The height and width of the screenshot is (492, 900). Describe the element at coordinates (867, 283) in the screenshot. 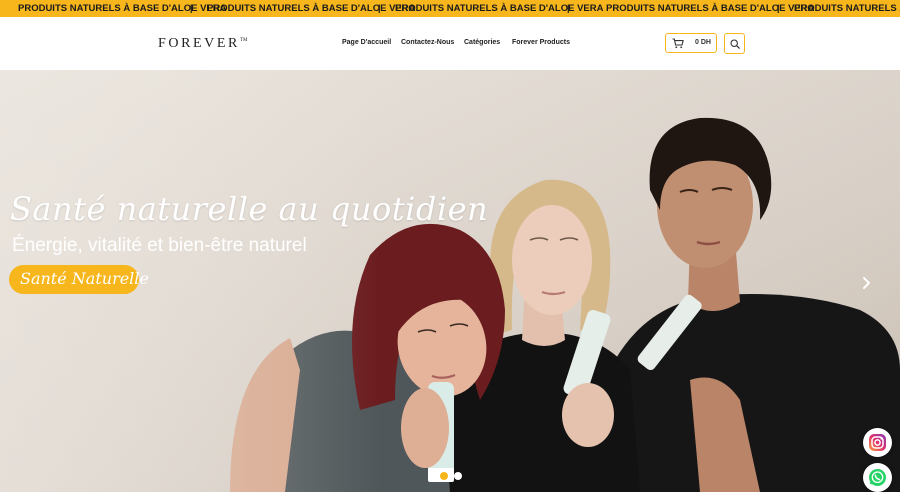

I see `chevron-right-icon` at that location.